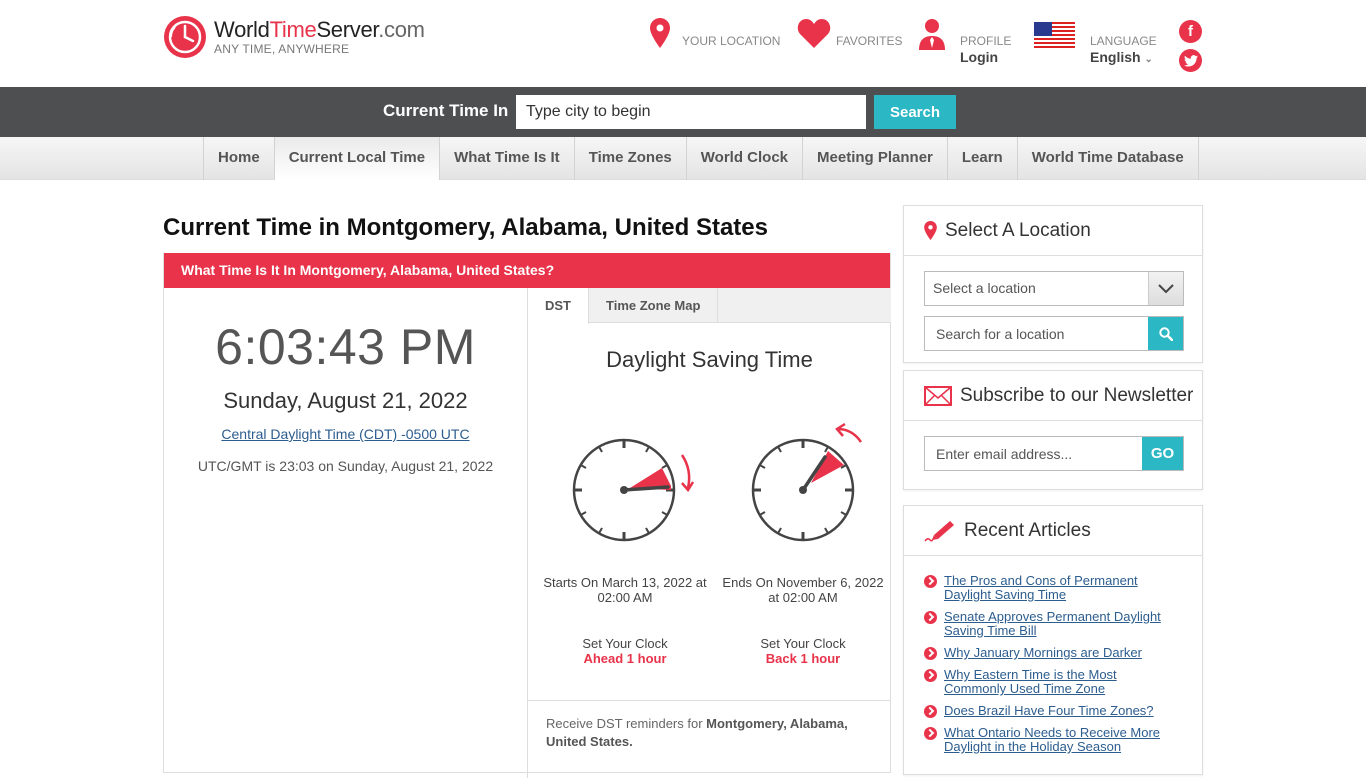 Image resolution: width=1366 pixels, height=778 pixels. I want to click on favorites-link: FAVORITES, so click(849, 33).